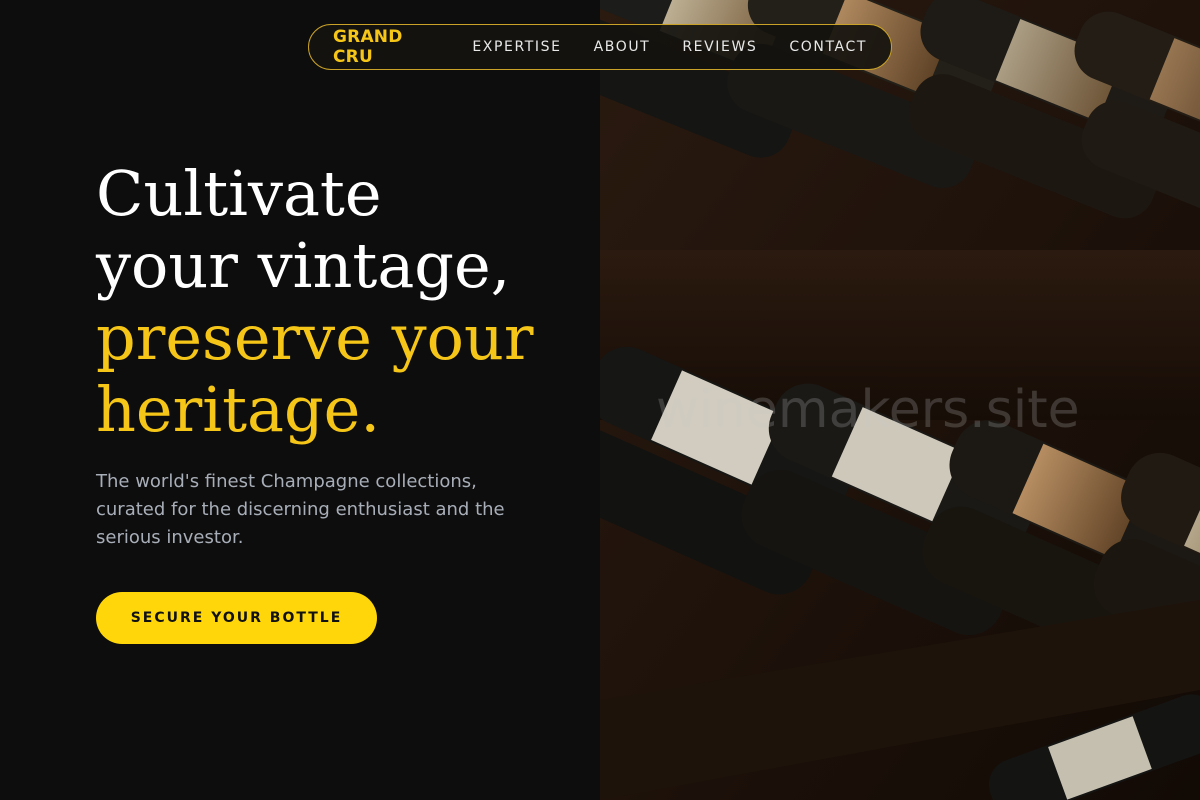 Image resolution: width=1200 pixels, height=800 pixels. I want to click on headline-accent-line-2: heritage., so click(238, 409).